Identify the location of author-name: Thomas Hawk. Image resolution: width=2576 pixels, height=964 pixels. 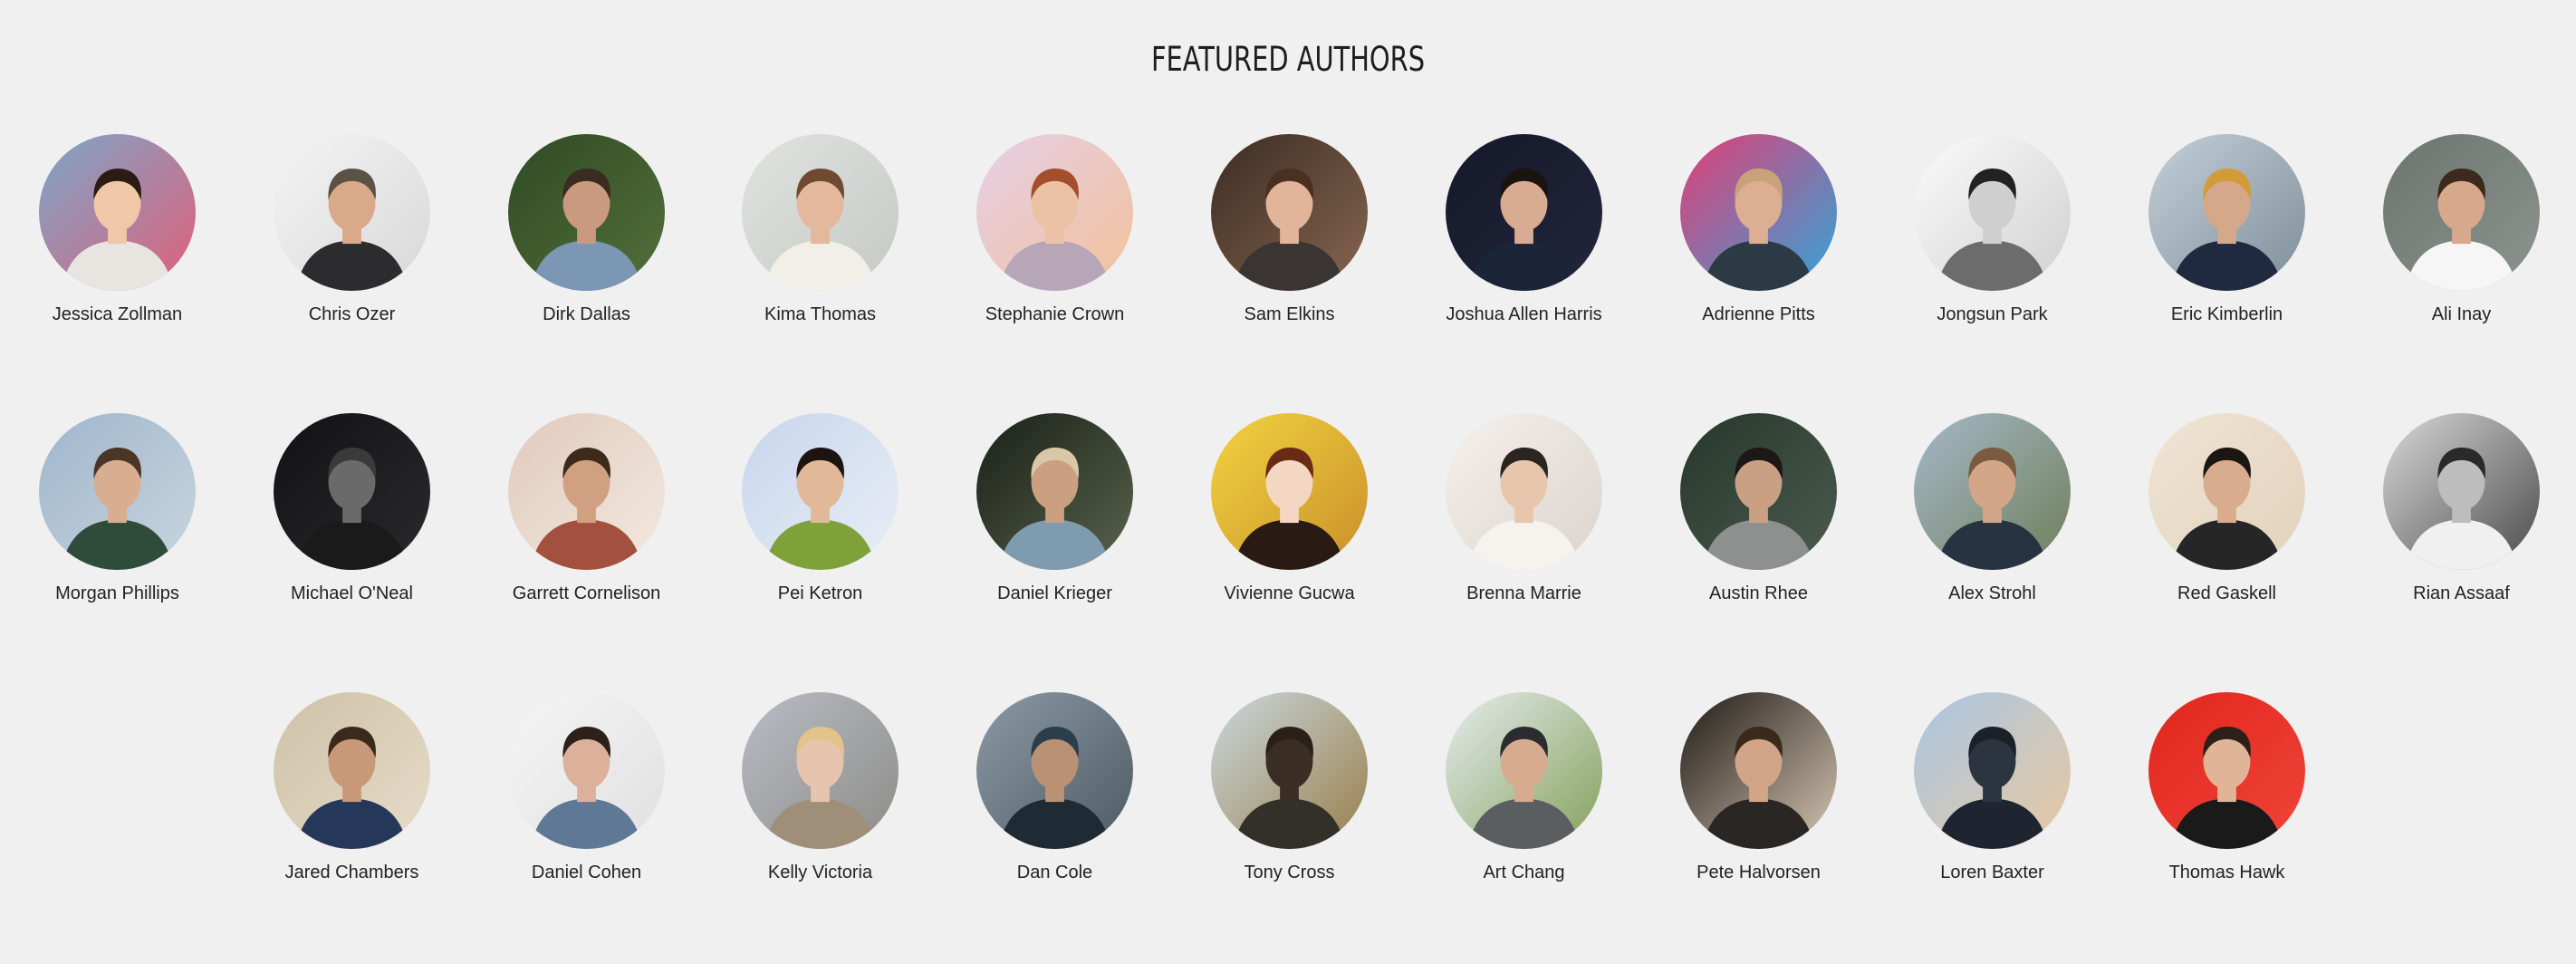
(2227, 873).